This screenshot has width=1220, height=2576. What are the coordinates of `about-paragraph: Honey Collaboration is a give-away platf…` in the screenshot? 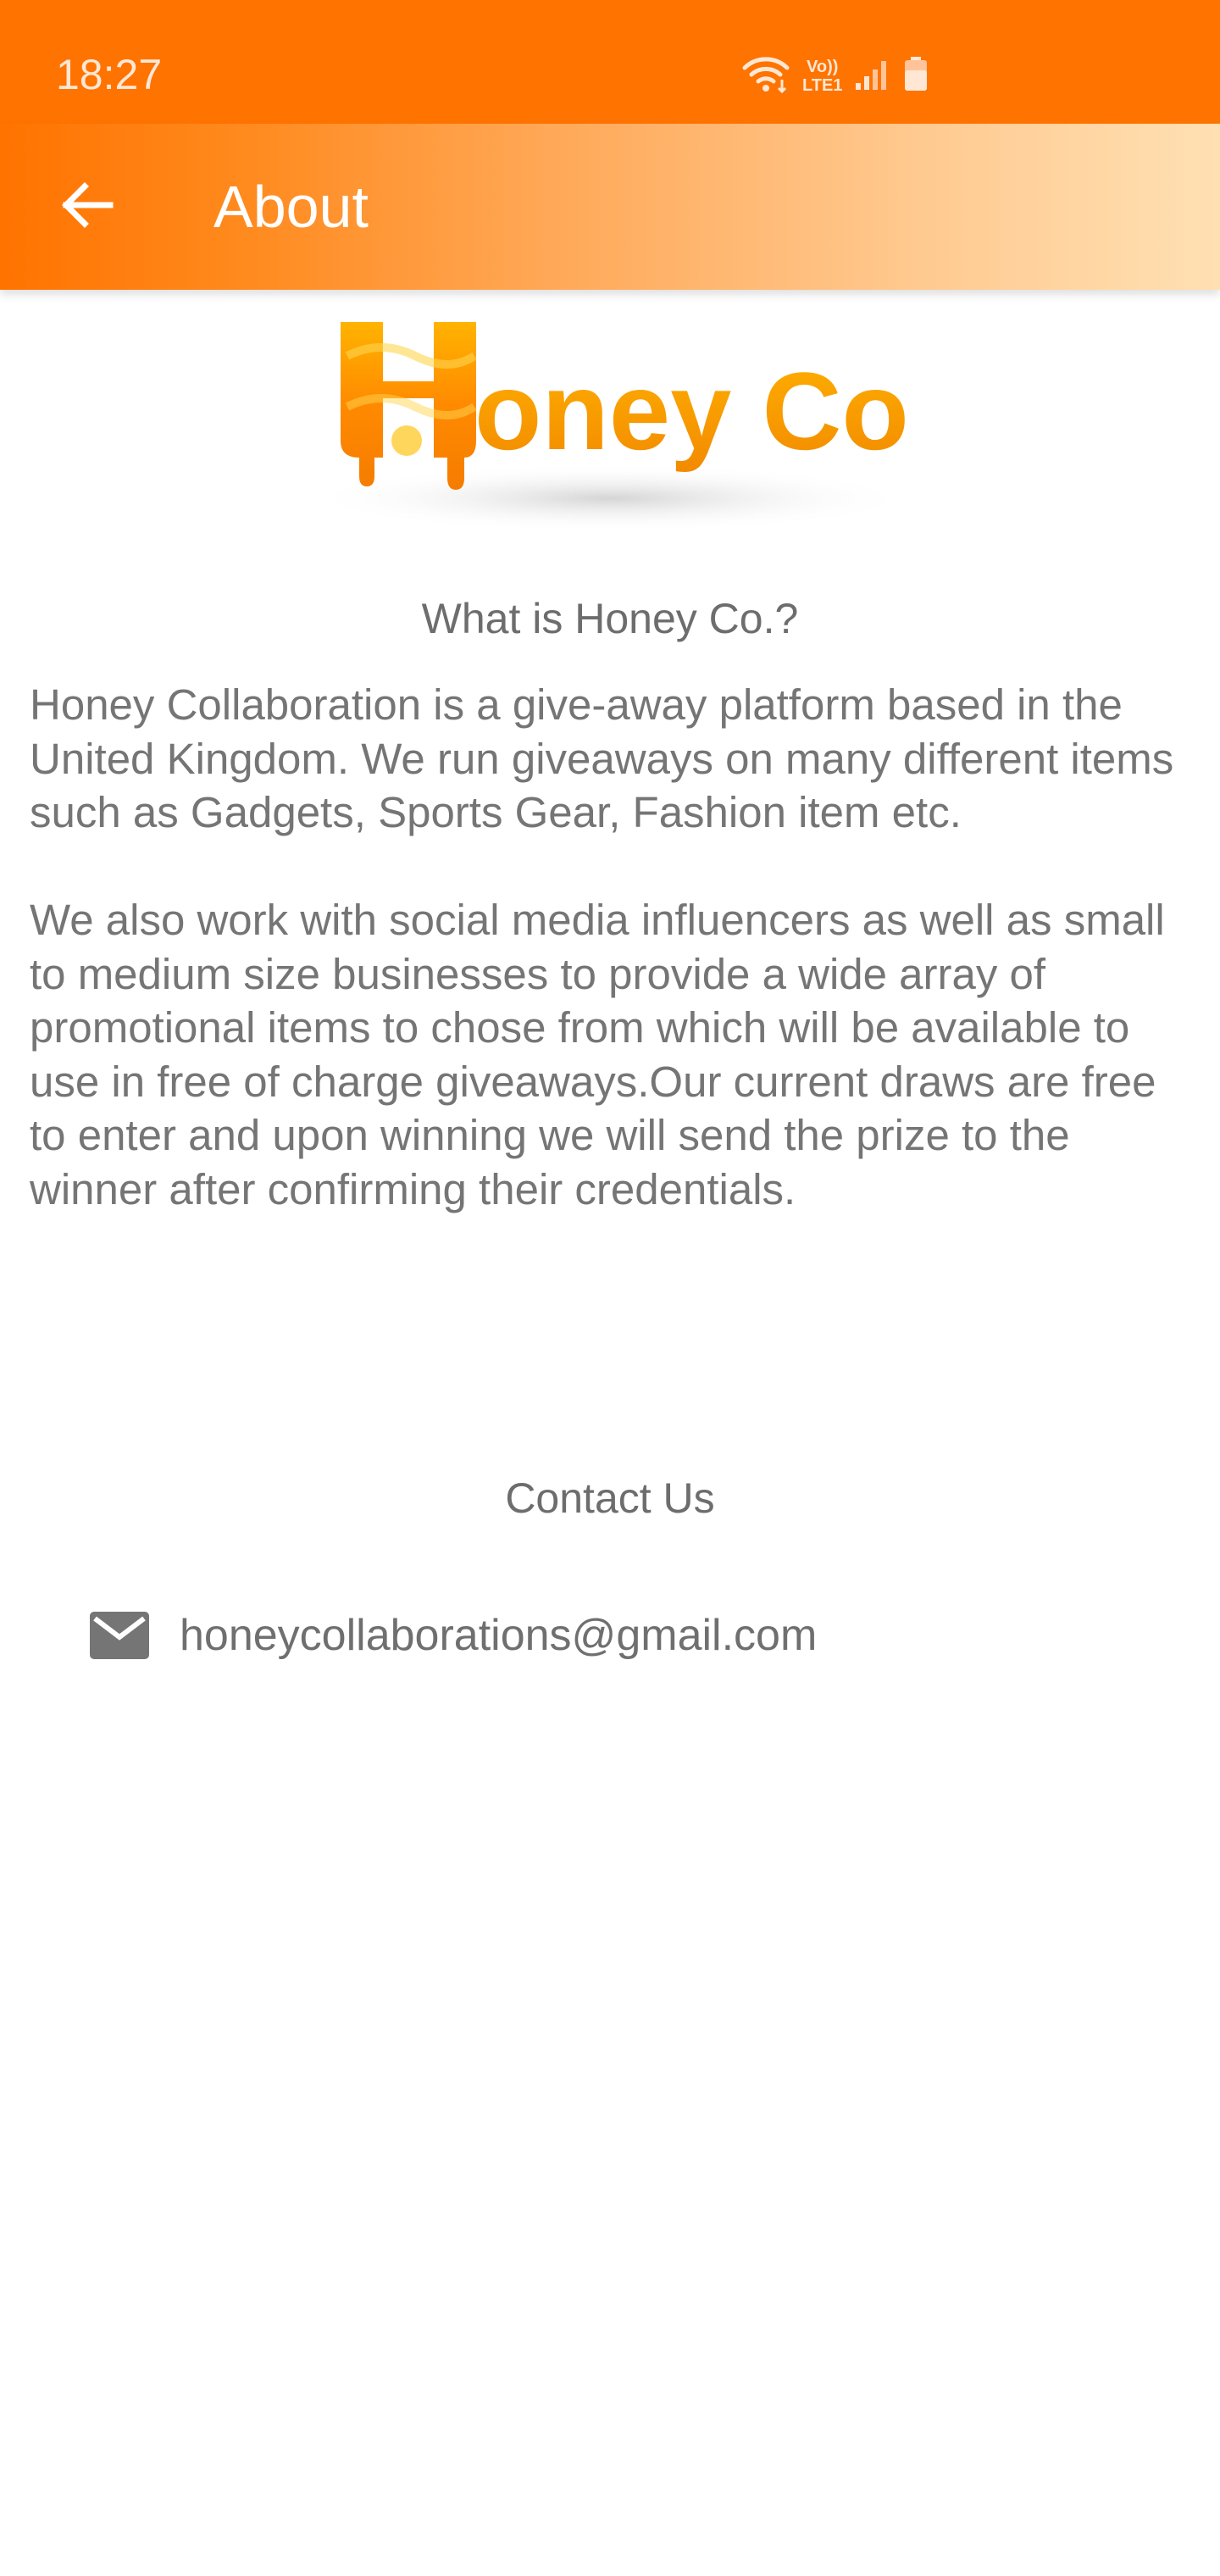 It's located at (602, 758).